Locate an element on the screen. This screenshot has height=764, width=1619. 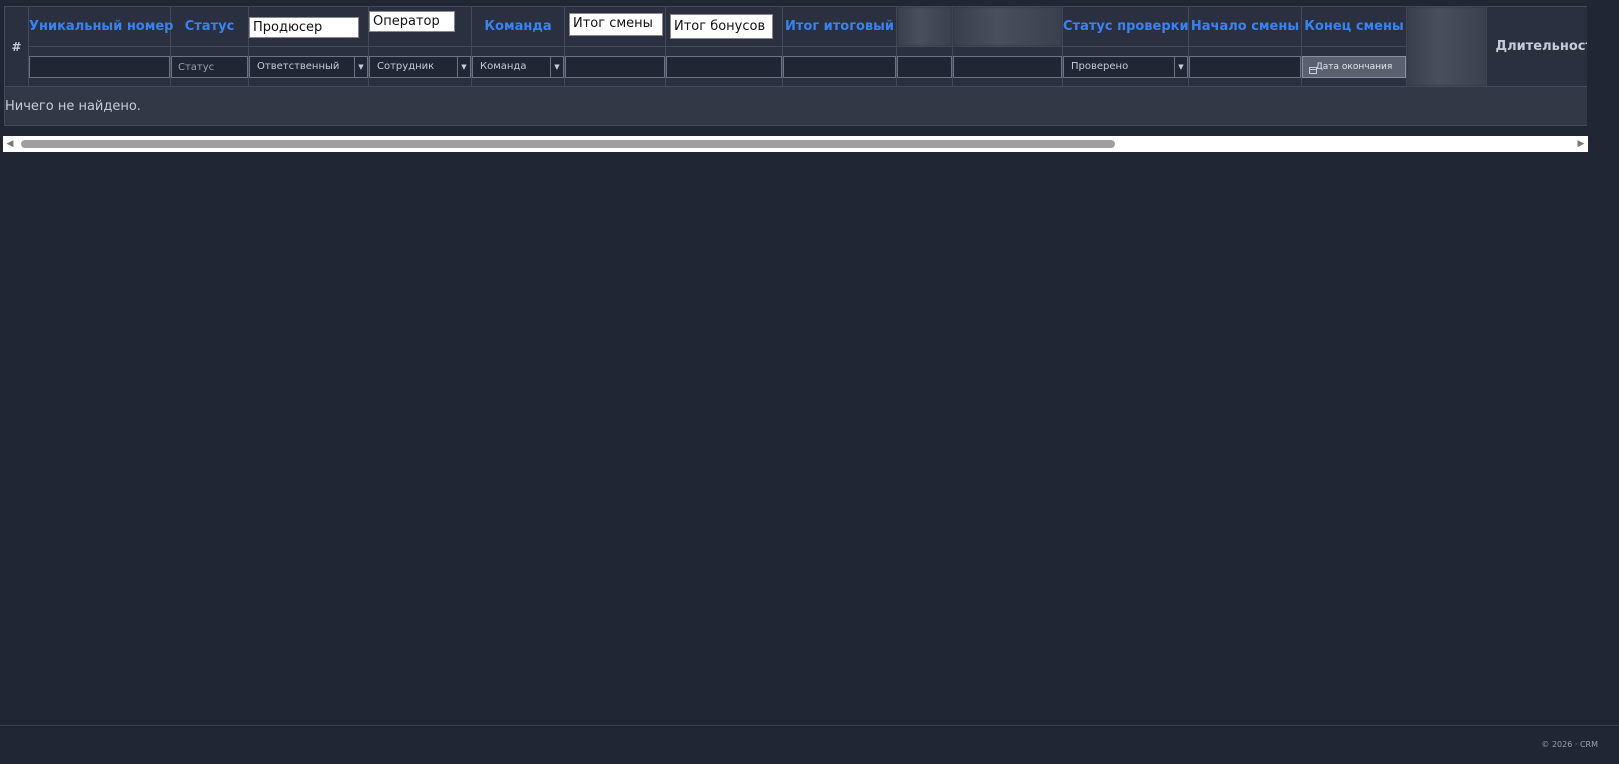
operator-label: Оператор is located at coordinates (412, 21).